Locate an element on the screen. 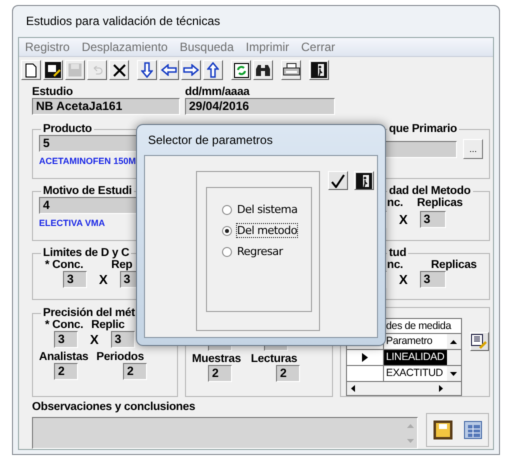  edit-list-button is located at coordinates (479, 341).